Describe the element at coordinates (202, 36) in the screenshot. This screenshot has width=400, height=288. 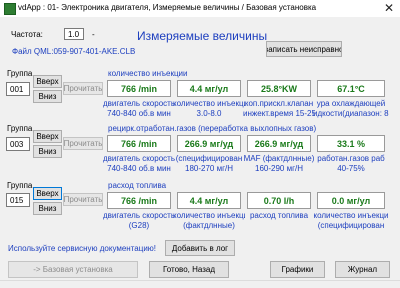
I see `page-title: Измеряемые величины` at that location.